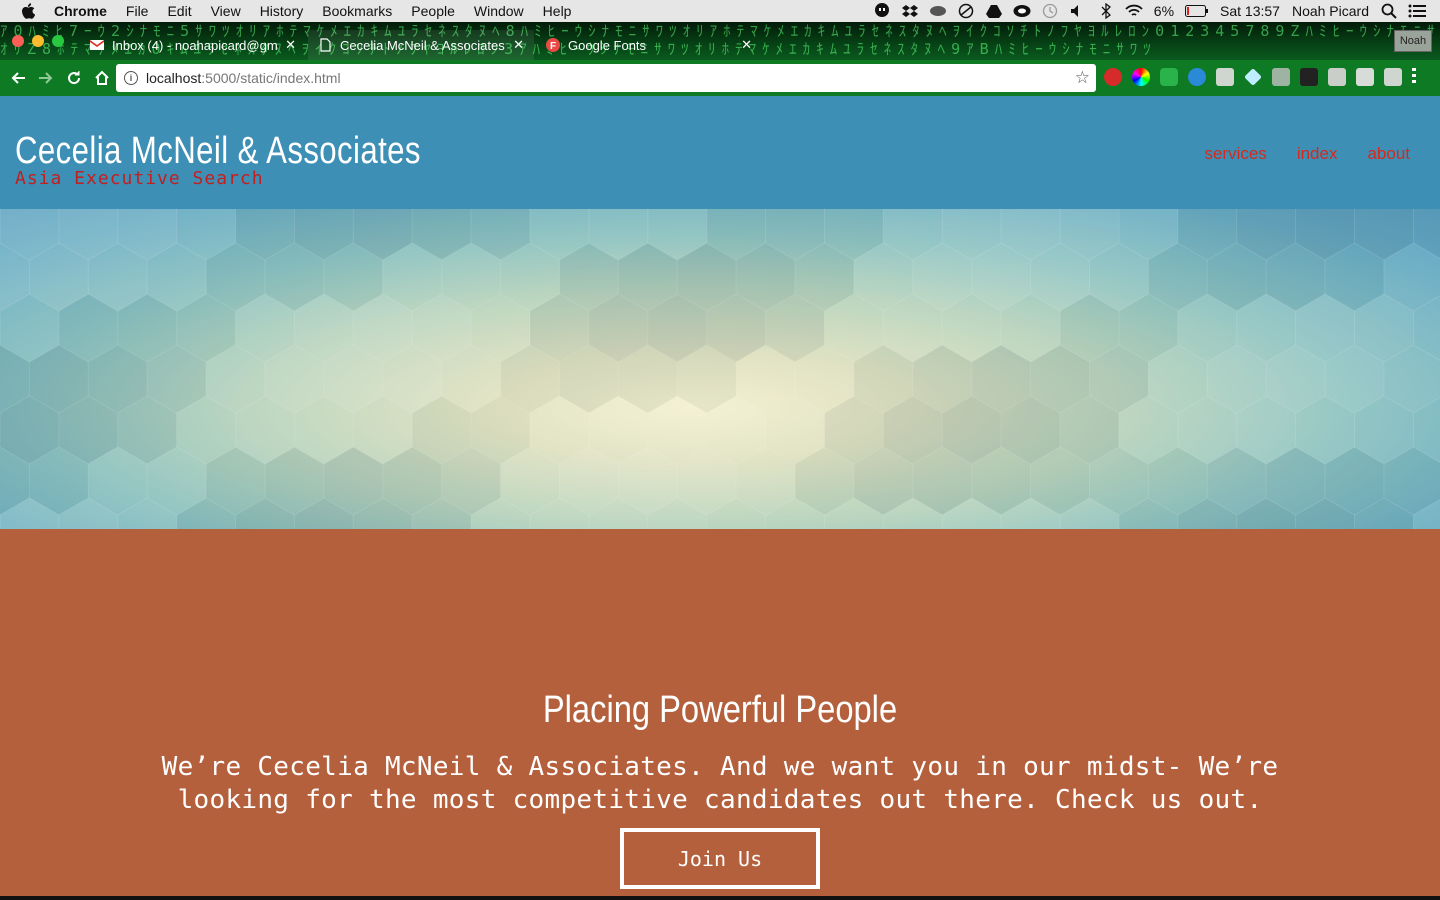  What do you see at coordinates (1337, 77) in the screenshot?
I see `r-extension-icon` at bounding box center [1337, 77].